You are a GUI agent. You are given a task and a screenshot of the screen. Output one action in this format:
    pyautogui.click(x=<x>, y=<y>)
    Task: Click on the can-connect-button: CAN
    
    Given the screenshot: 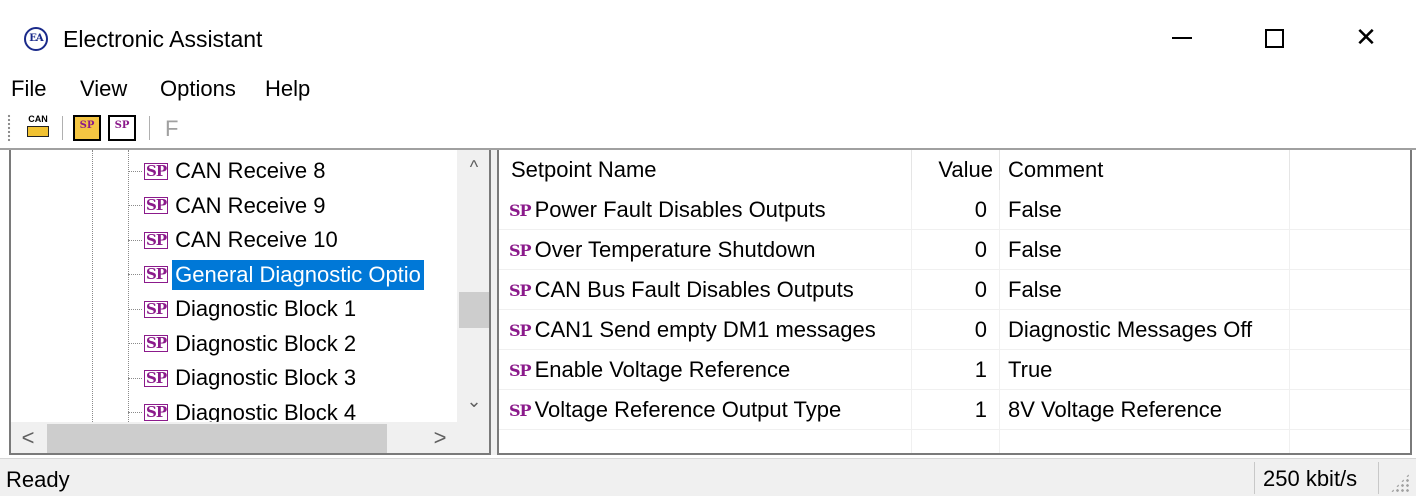 What is the action you would take?
    pyautogui.click(x=38, y=128)
    